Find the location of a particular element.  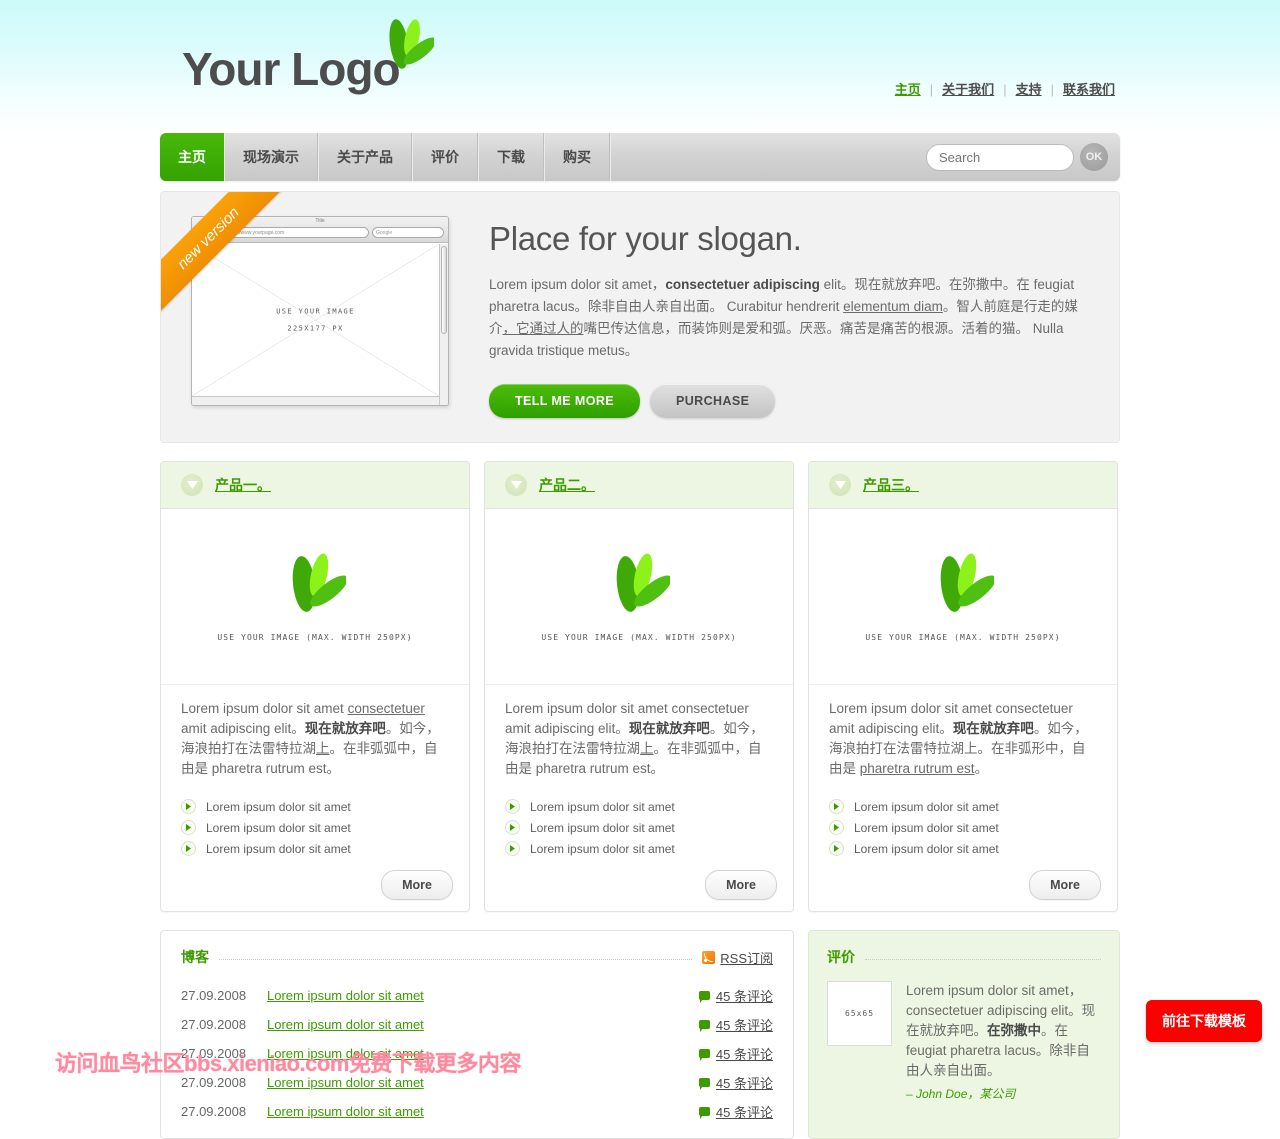

site-logo: Your Logo is located at coordinates (291, 69).